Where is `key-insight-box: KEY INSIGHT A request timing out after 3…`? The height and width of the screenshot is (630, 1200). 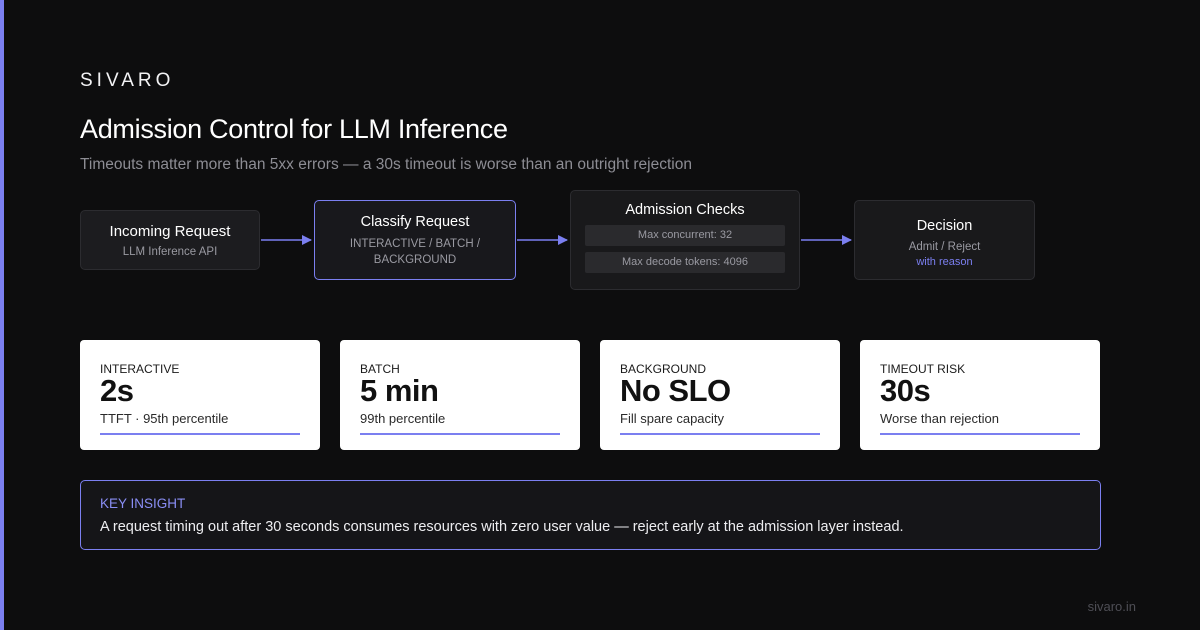
key-insight-box: KEY INSIGHT A request timing out after 3… is located at coordinates (590, 515).